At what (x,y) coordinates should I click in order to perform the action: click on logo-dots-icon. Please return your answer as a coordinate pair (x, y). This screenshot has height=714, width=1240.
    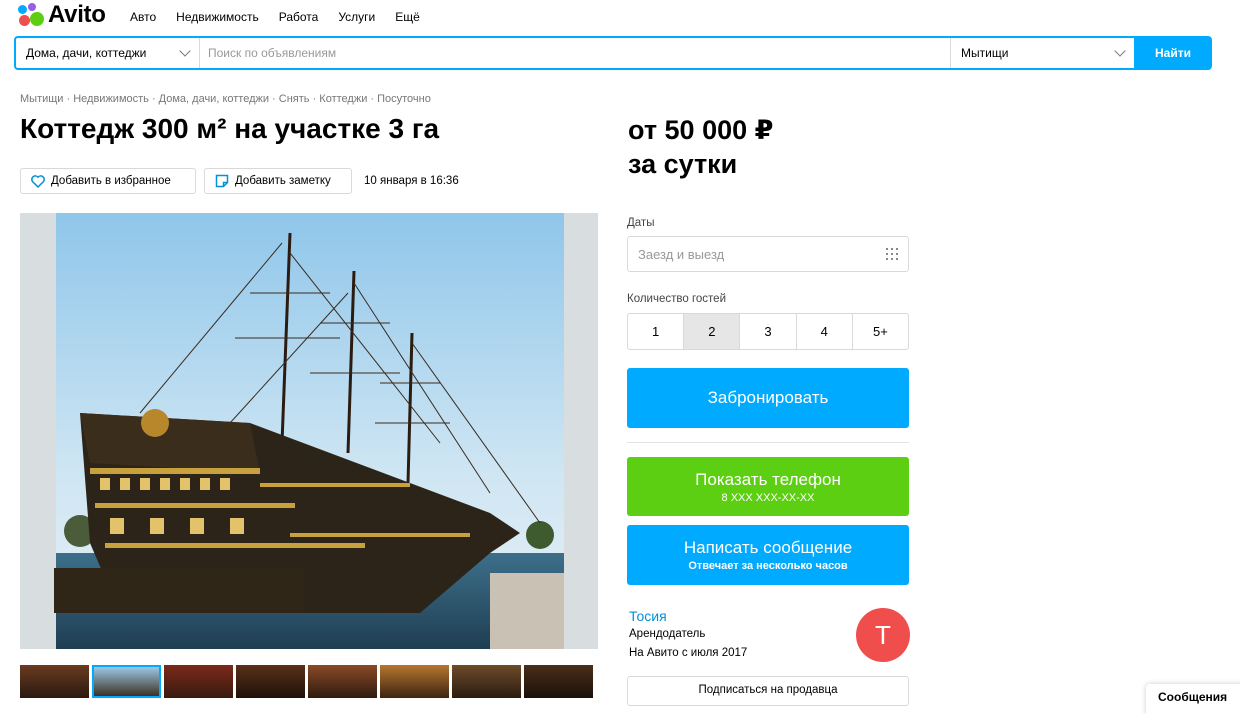
    Looking at the image, I should click on (31, 15).